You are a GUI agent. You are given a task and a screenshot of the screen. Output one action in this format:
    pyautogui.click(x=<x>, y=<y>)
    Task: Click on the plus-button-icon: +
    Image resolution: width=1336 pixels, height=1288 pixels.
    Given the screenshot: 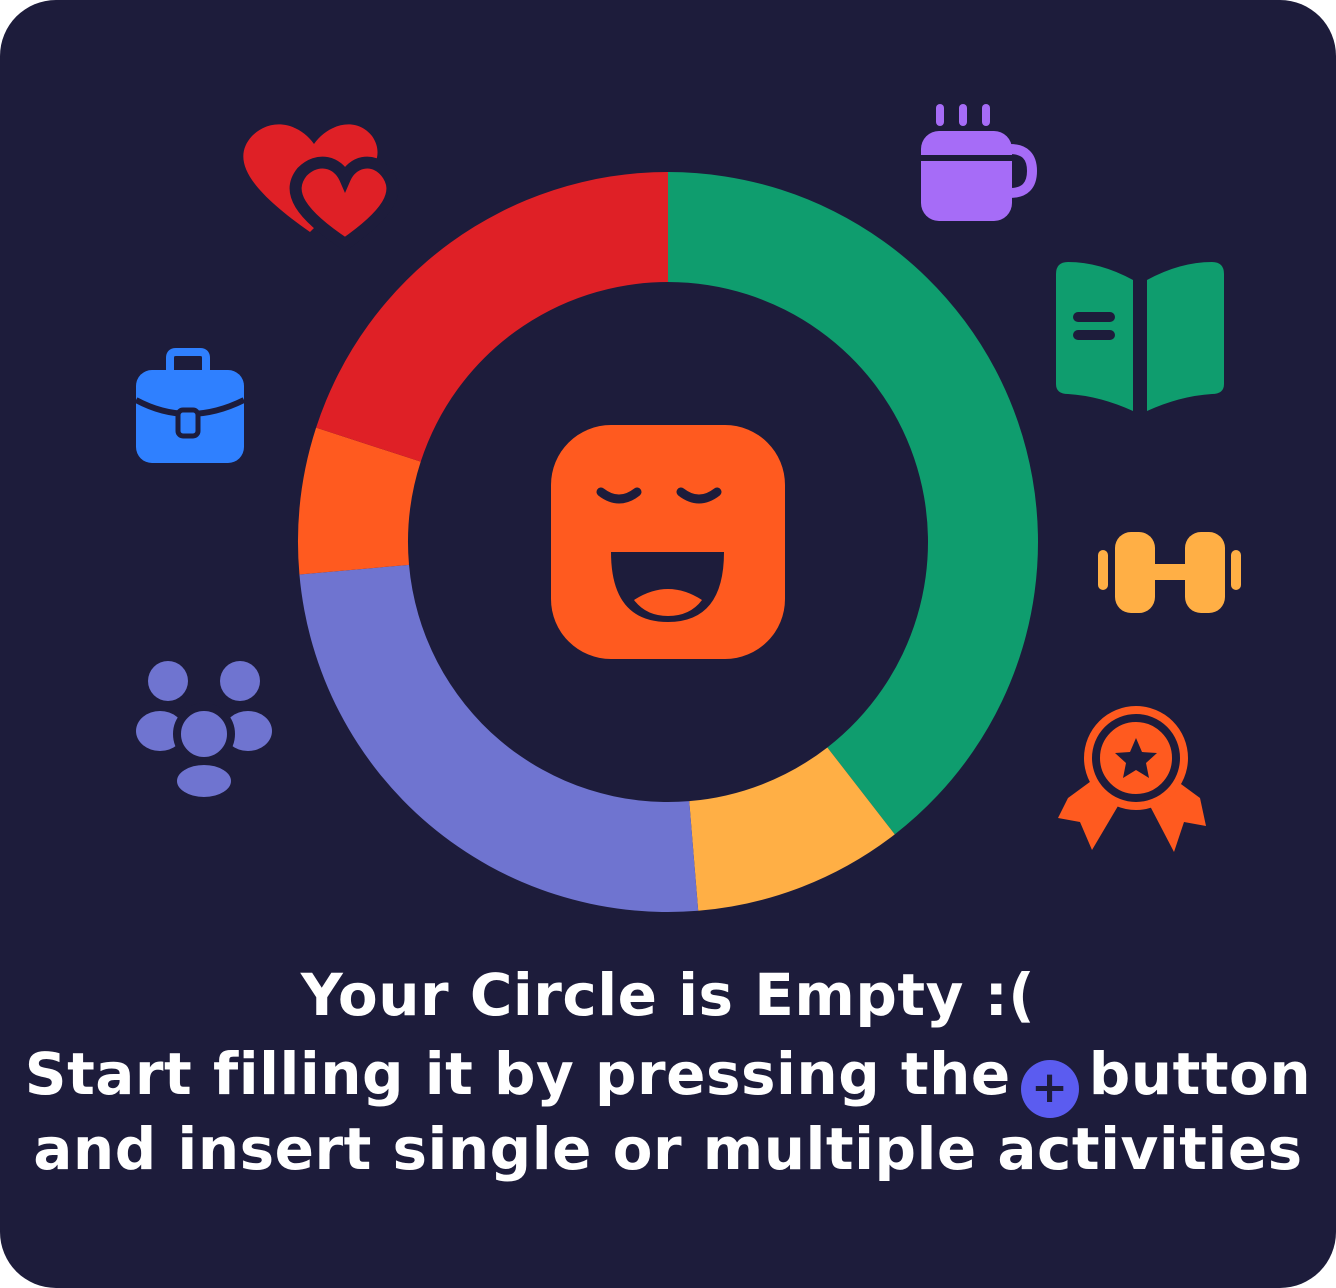 What is the action you would take?
    pyautogui.click(x=1049, y=1089)
    